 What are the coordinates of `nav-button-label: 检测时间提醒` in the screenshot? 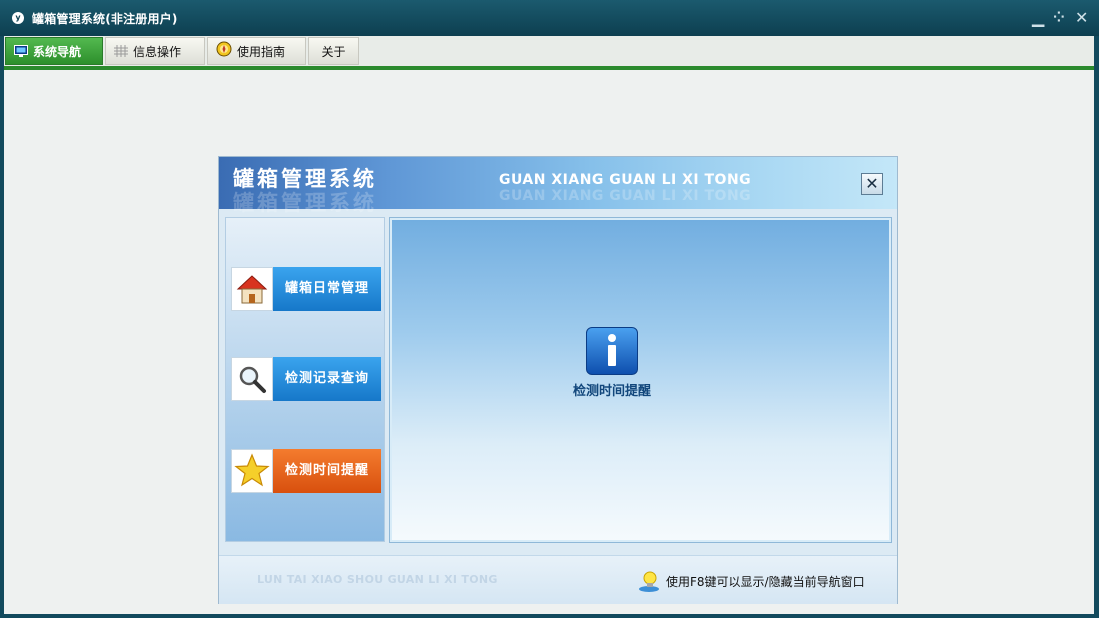 It's located at (327, 471).